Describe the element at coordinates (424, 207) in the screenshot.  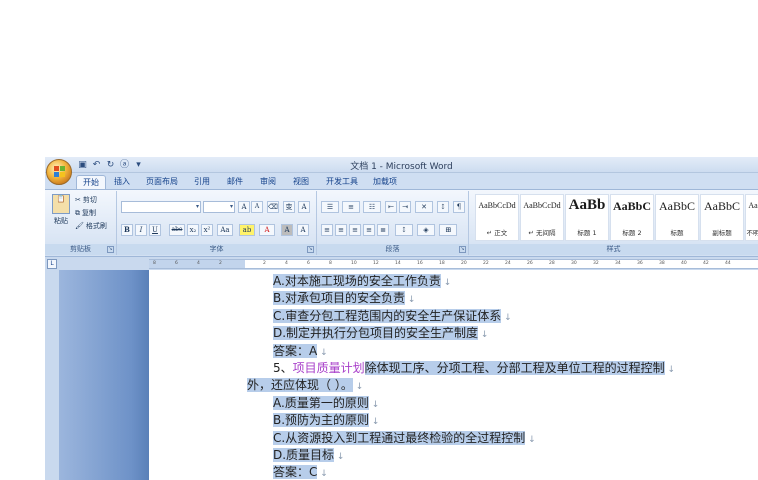
I see `chinese-layout-icon: ✕` at that location.